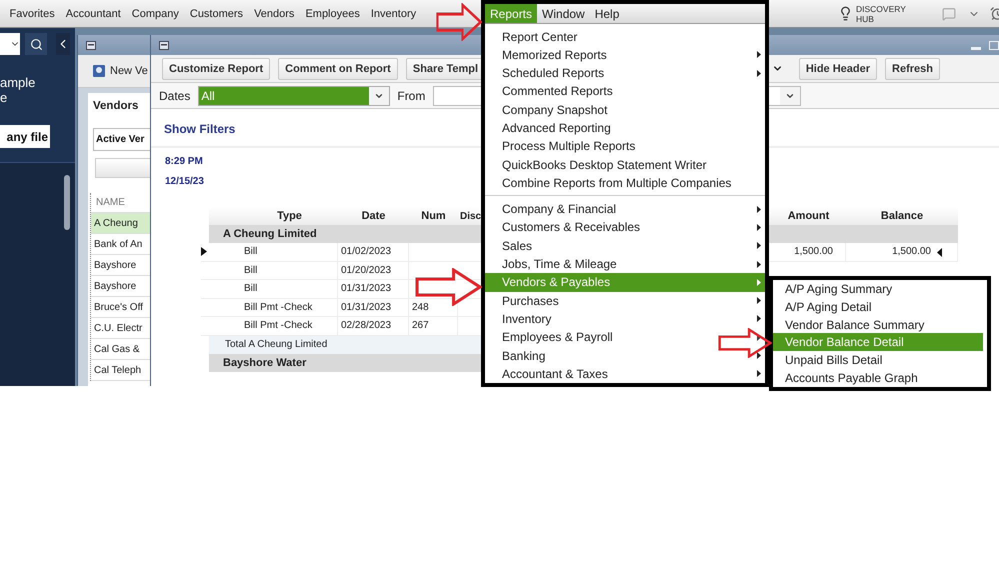  What do you see at coordinates (607, 14) in the screenshot?
I see `menu-item: Help` at bounding box center [607, 14].